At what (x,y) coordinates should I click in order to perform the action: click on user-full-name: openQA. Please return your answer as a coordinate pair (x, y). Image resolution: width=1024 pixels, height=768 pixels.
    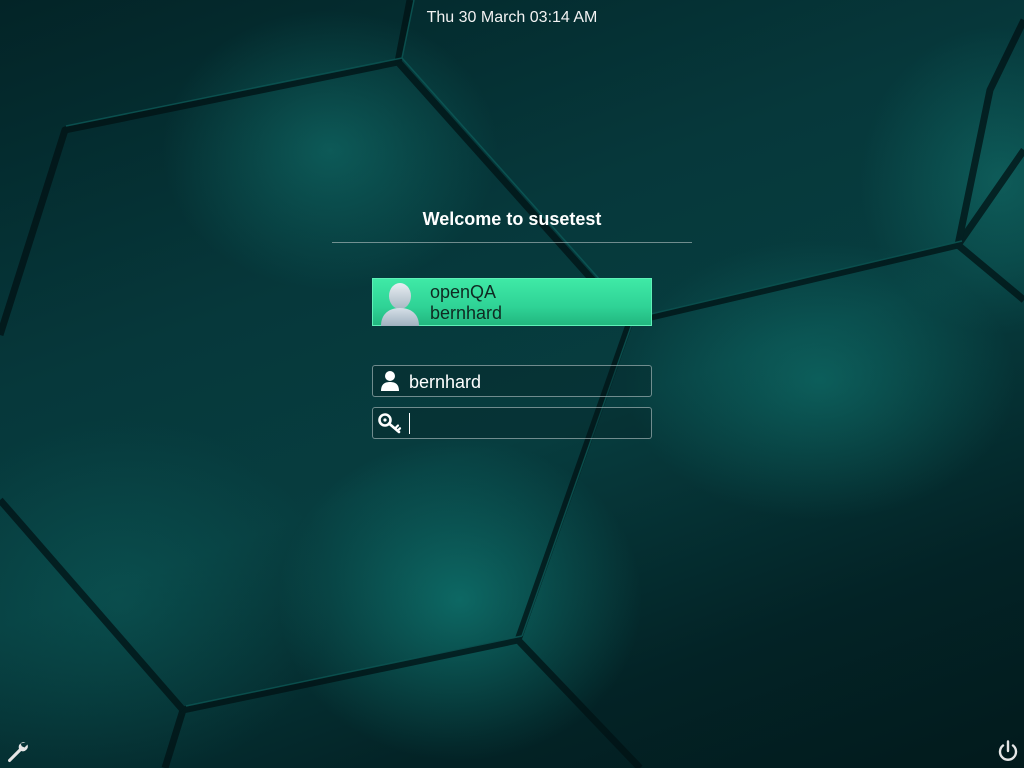
    Looking at the image, I should click on (463, 292).